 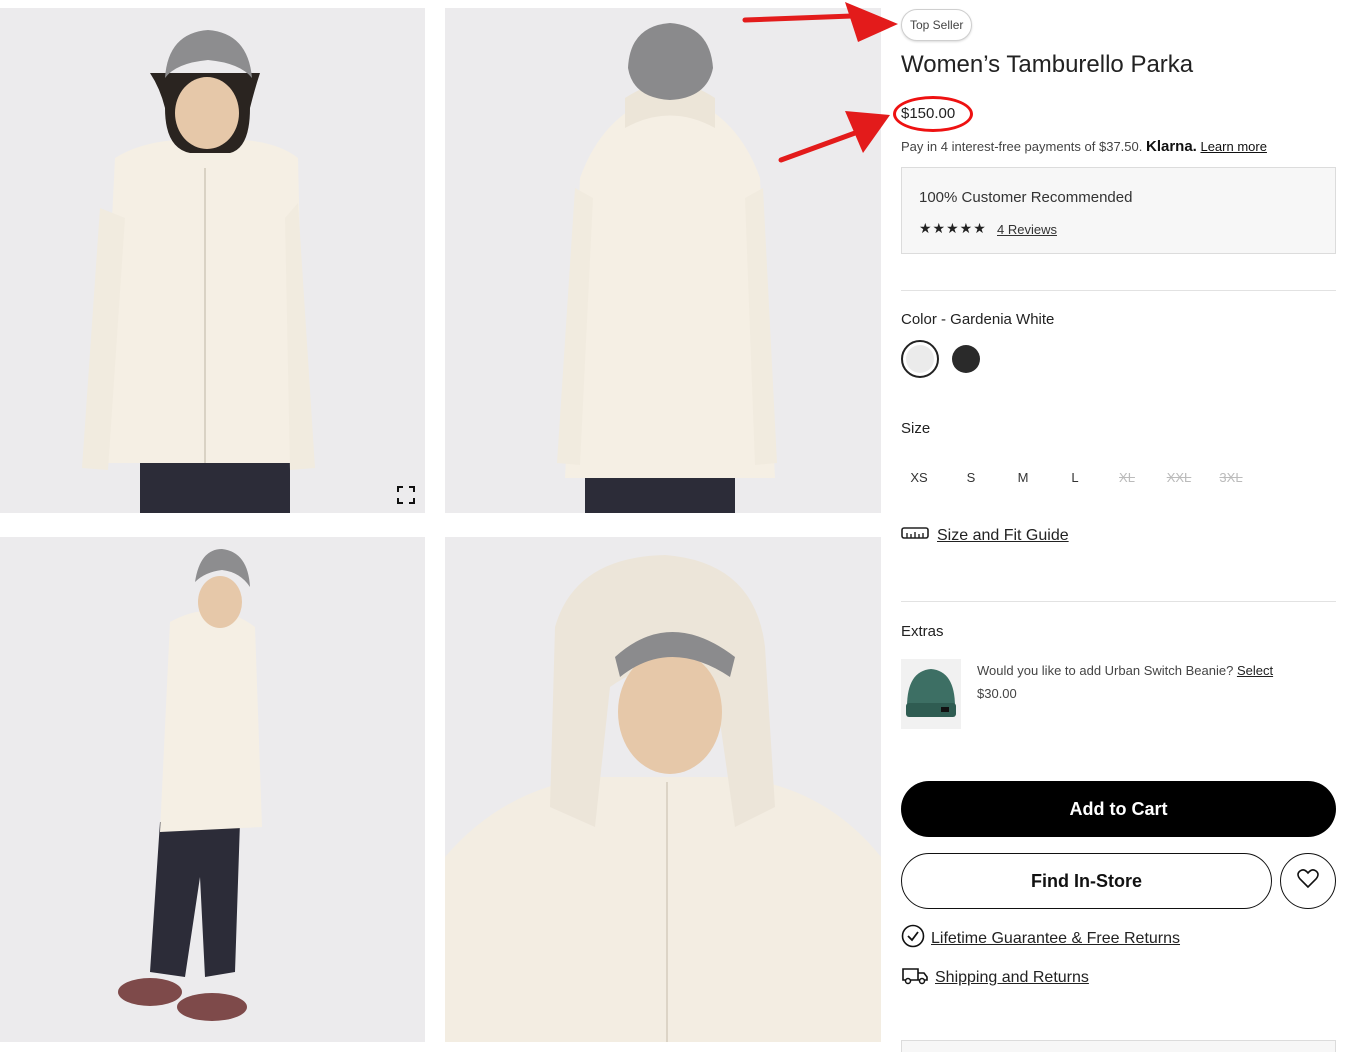 What do you see at coordinates (1012, 978) in the screenshot?
I see `shipping-link: Shipping and Returns` at bounding box center [1012, 978].